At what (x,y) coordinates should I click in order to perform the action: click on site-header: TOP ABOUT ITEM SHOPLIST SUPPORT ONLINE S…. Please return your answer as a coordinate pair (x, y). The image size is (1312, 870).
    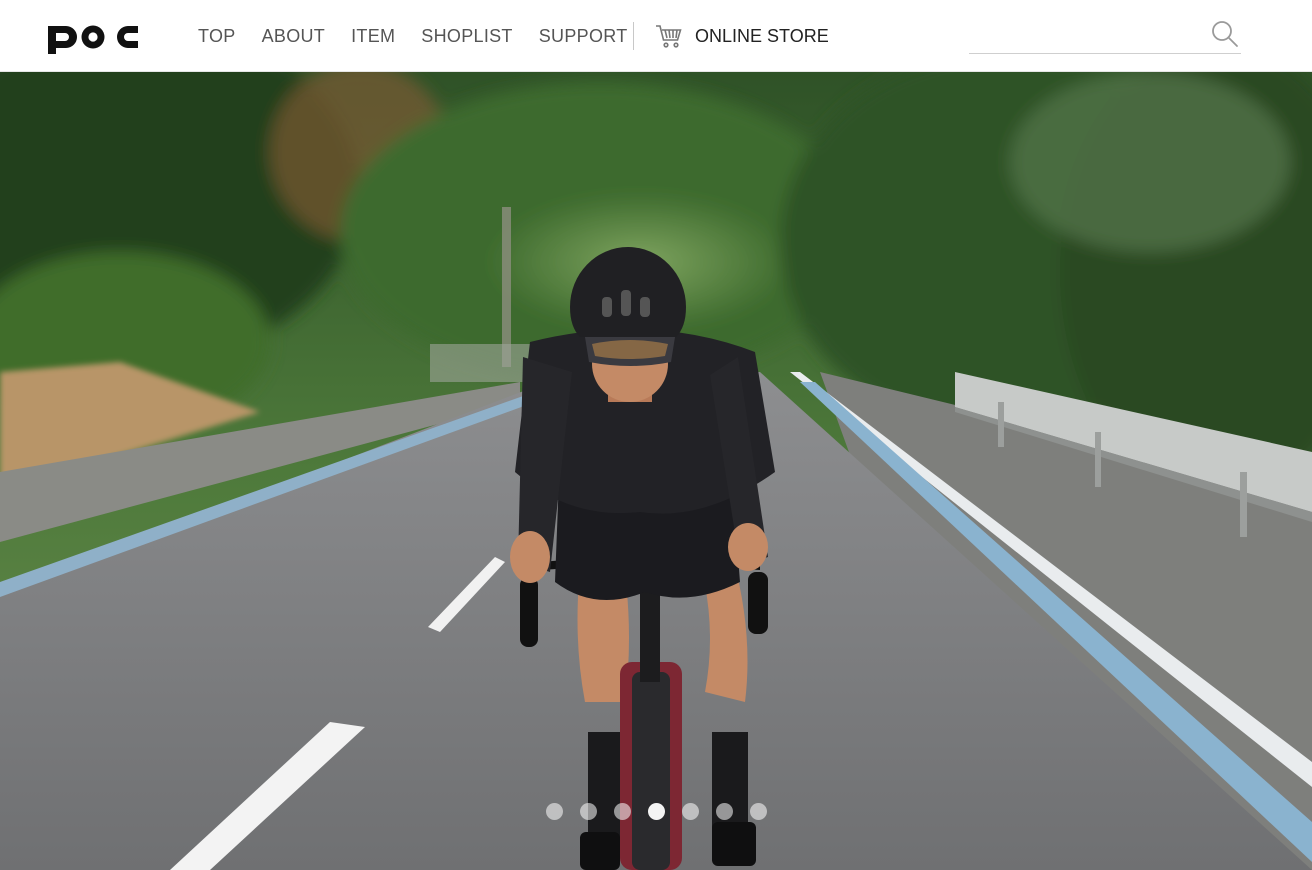
    Looking at the image, I should click on (656, 36).